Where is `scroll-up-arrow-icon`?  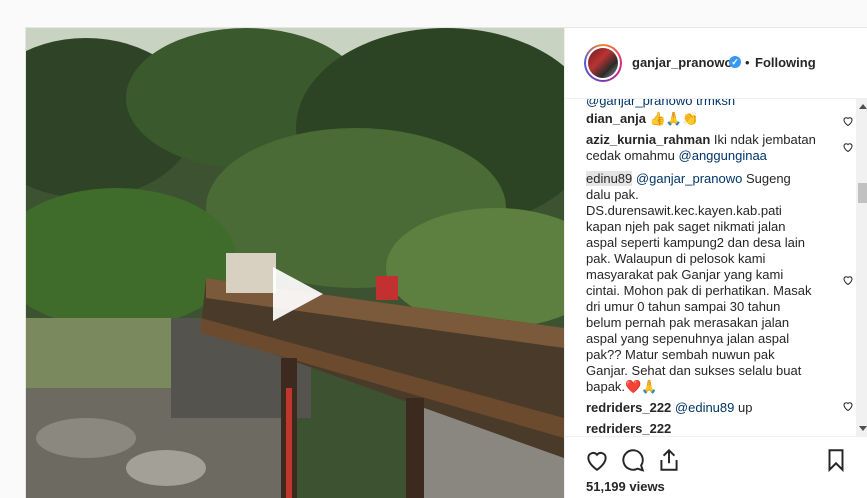
scroll-up-arrow-icon is located at coordinates (863, 106).